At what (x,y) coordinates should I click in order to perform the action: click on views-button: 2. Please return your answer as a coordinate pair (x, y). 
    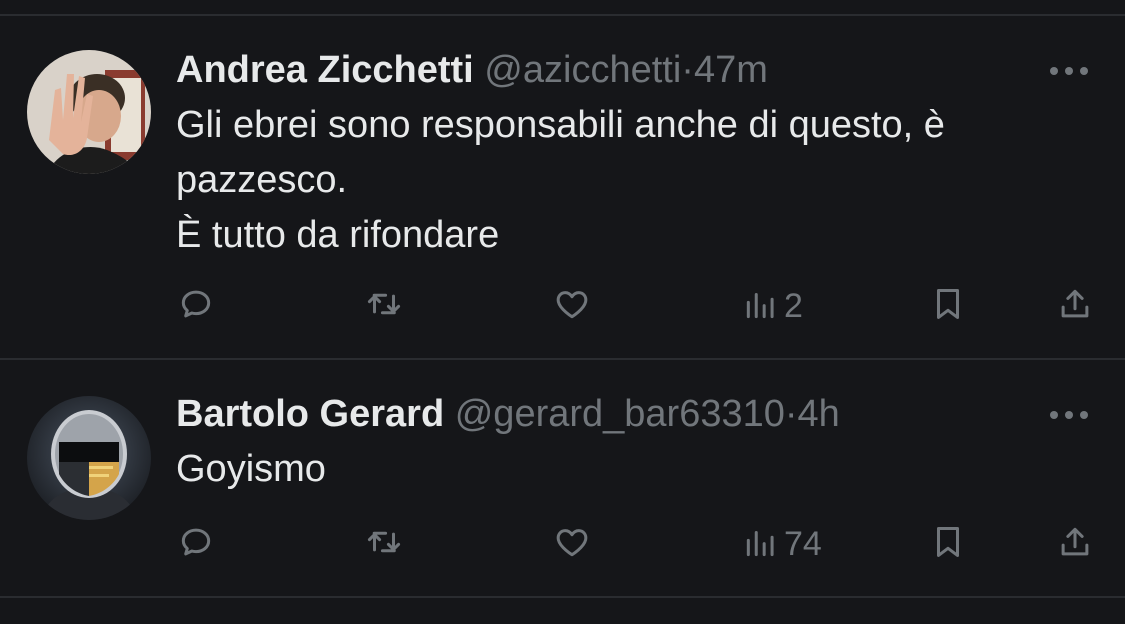
    Looking at the image, I should click on (772, 306).